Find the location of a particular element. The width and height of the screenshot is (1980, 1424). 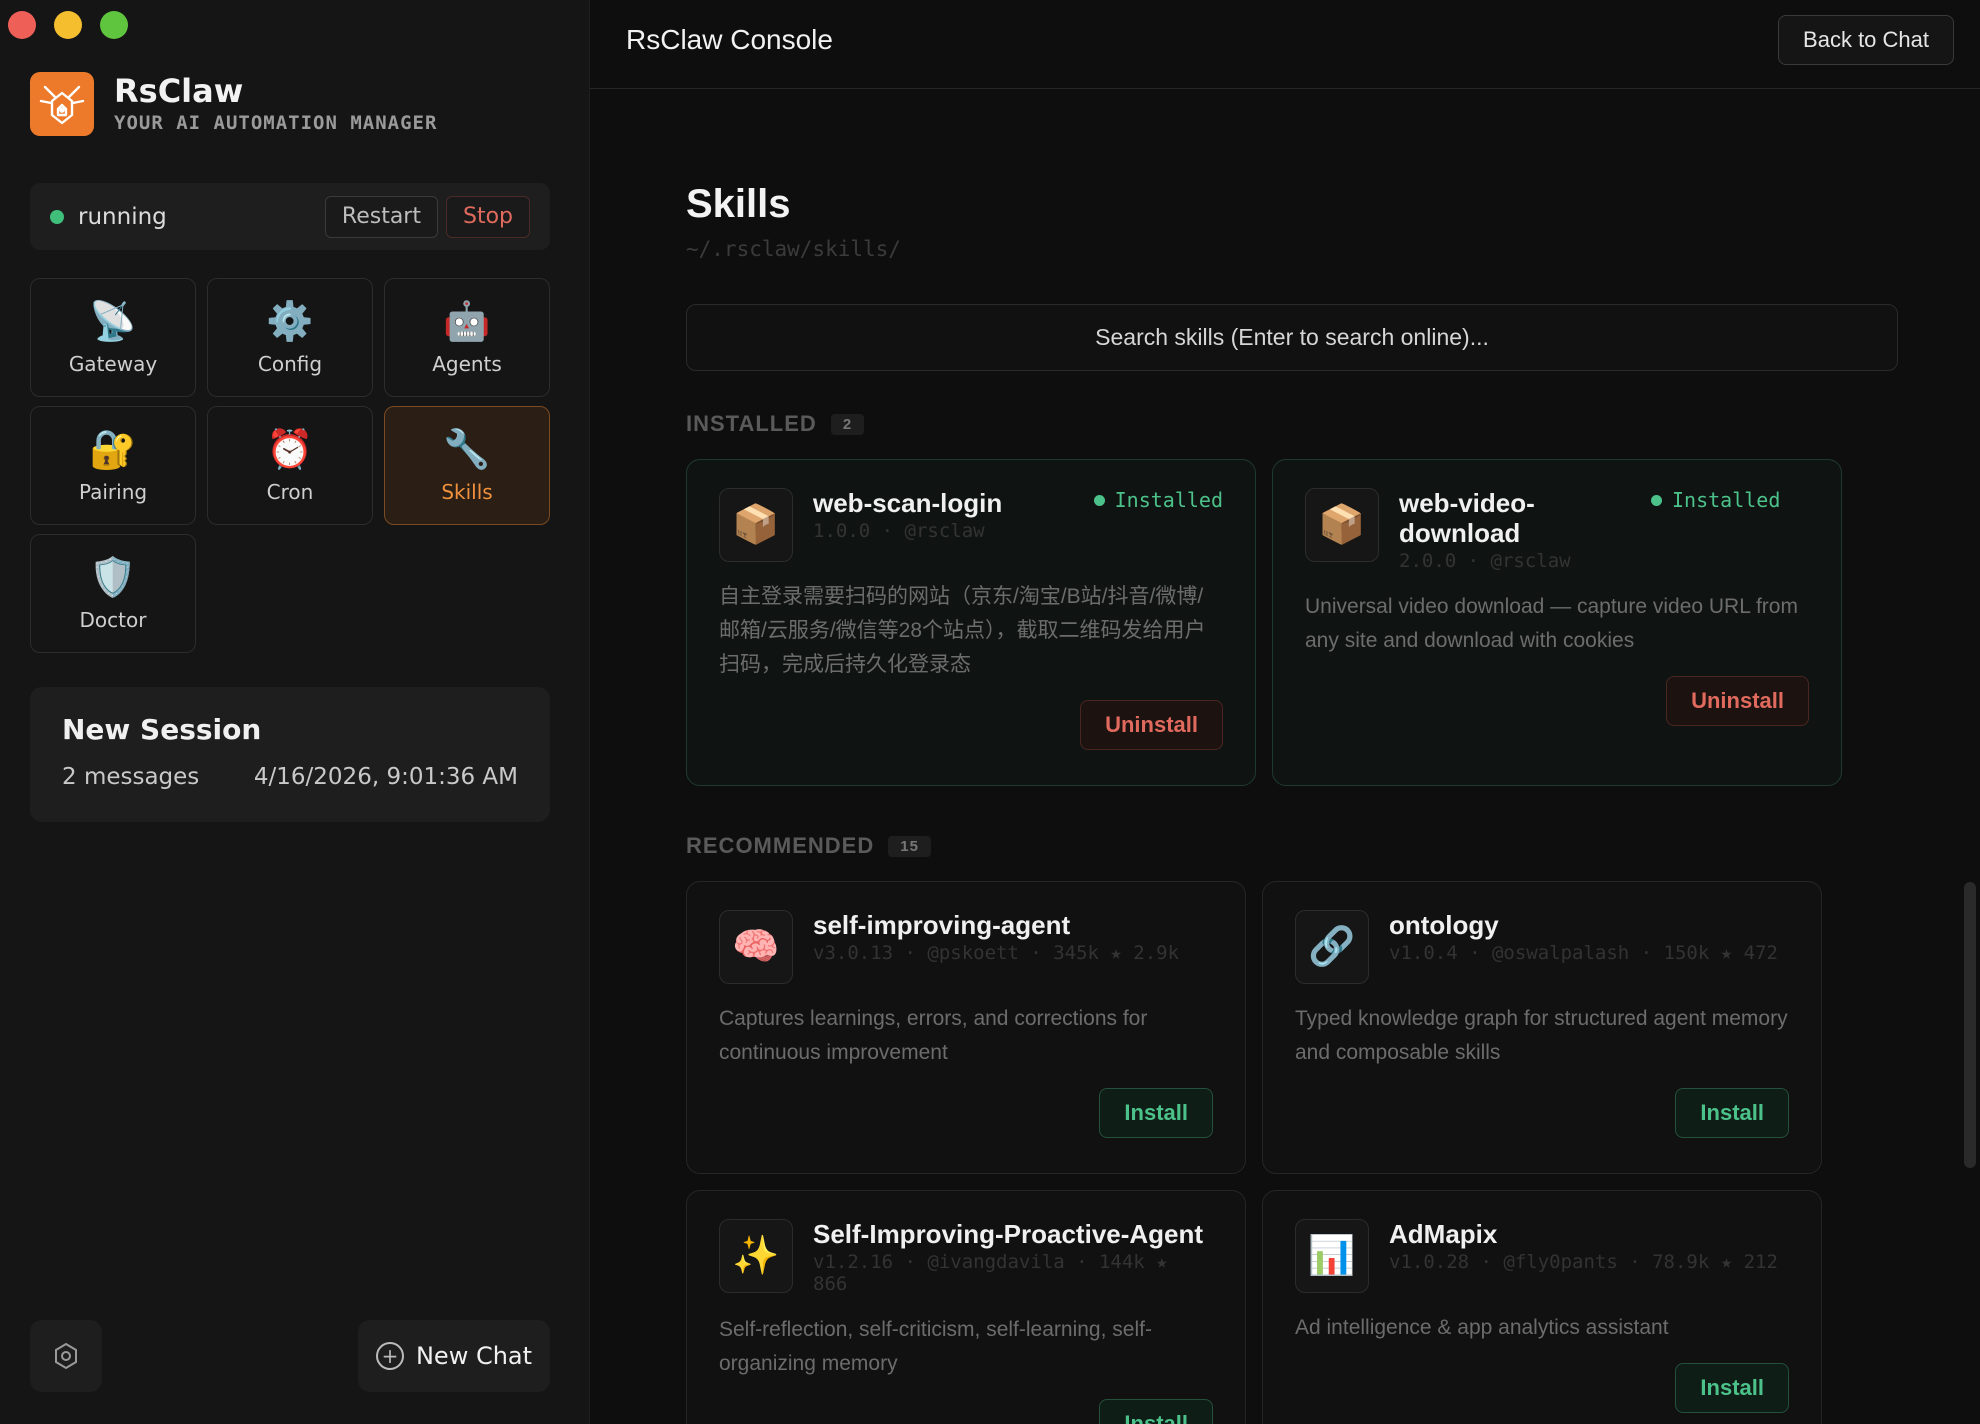

lock-key-icon: 🔐 is located at coordinates (113, 449).